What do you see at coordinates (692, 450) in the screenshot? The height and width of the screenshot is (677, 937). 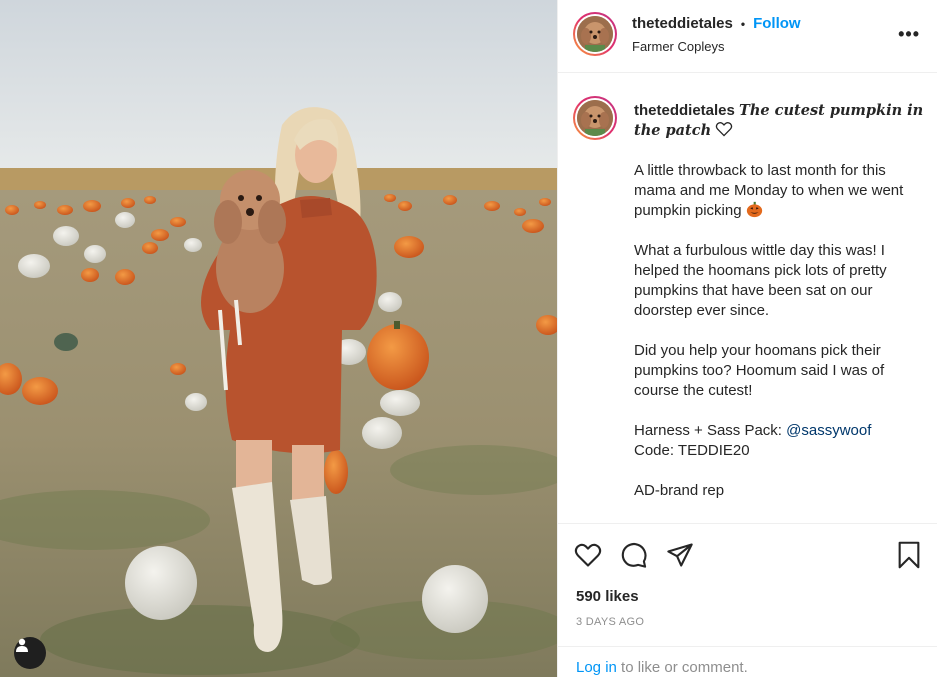 I see `discount-code: Code: TEDDIE20` at bounding box center [692, 450].